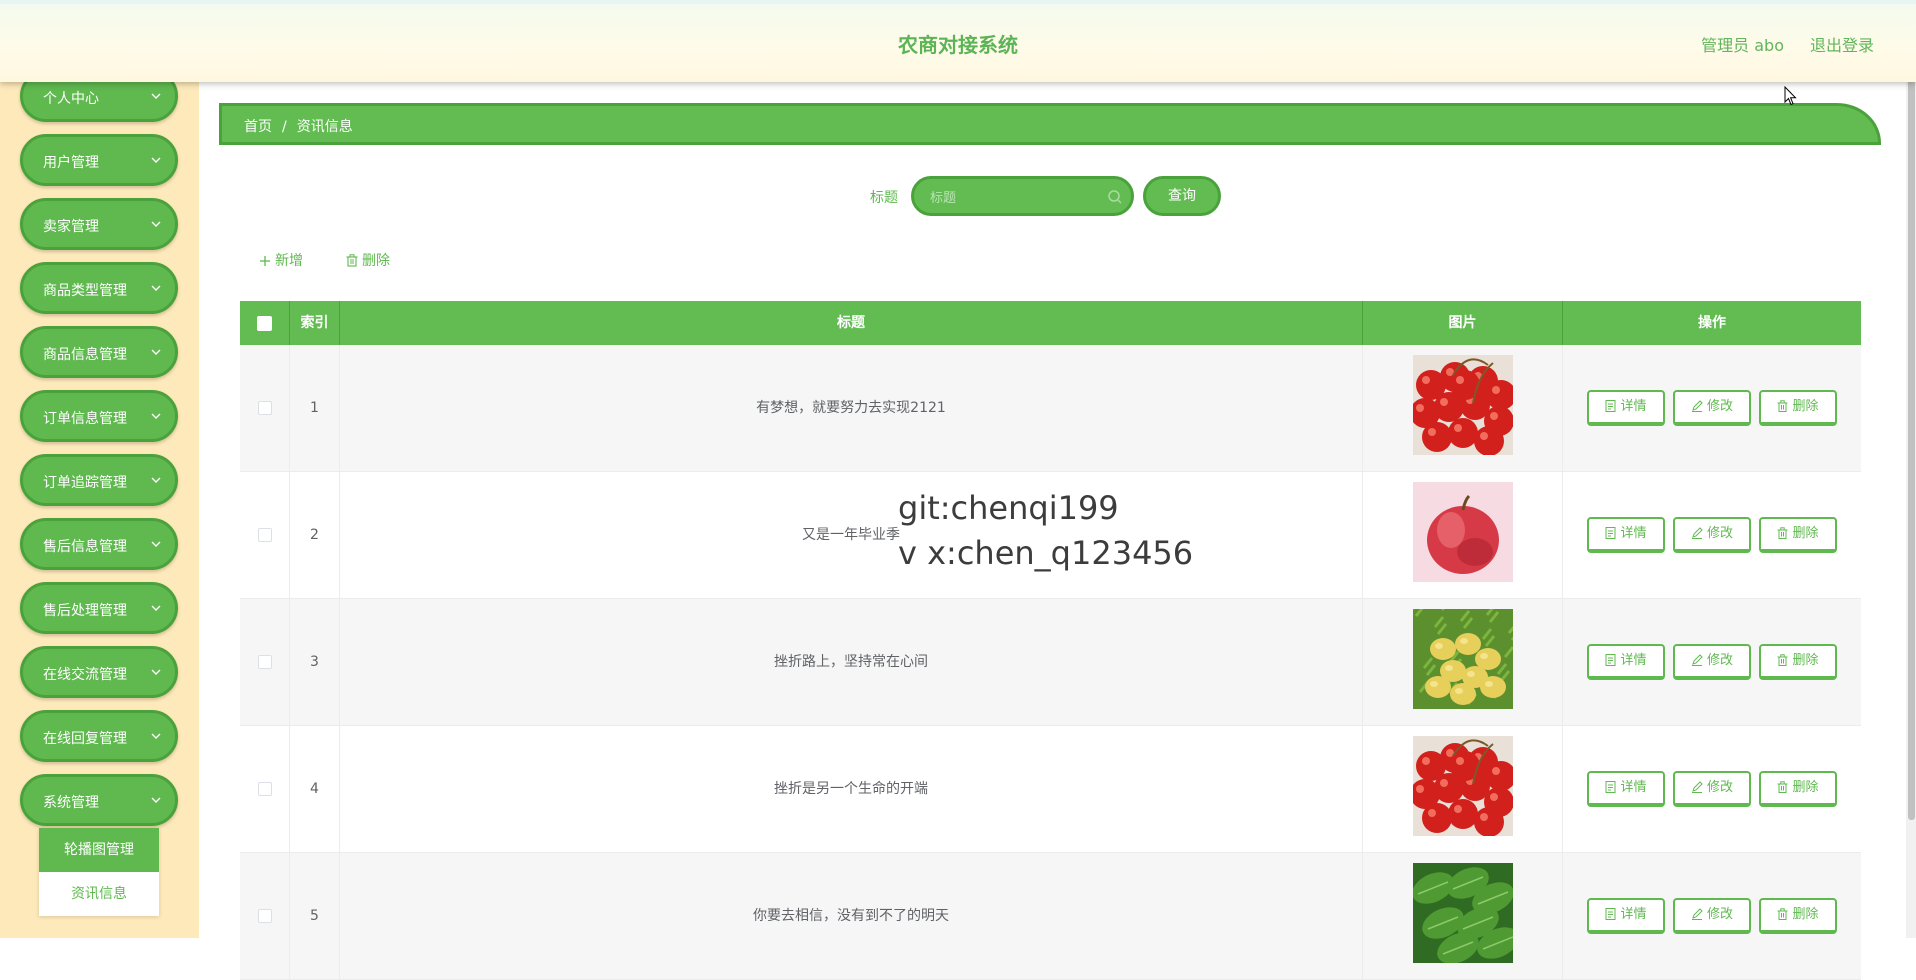 The image size is (1916, 980). I want to click on row-index: 5, so click(315, 916).